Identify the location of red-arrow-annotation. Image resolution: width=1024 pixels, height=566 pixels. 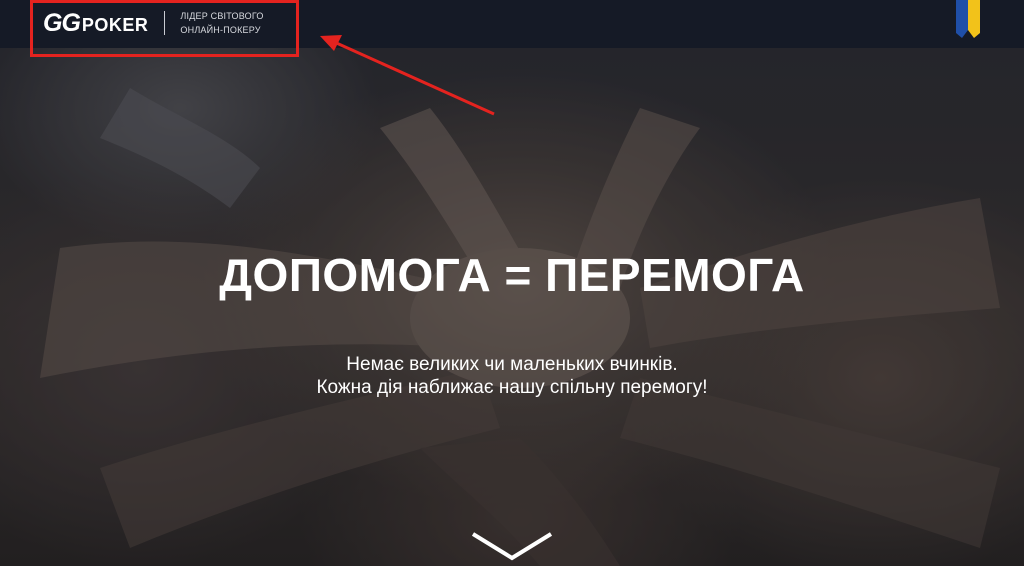
(407, 75).